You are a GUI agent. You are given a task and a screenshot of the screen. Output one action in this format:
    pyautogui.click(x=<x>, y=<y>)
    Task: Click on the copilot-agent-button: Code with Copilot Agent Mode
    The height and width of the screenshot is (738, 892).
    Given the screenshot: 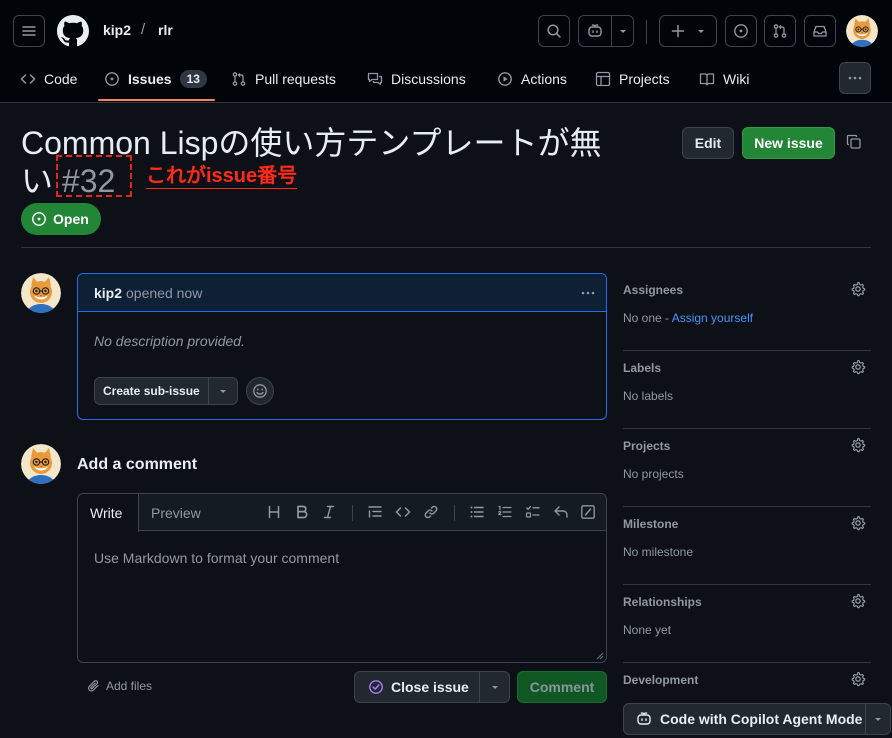 What is the action you would take?
    pyautogui.click(x=757, y=719)
    